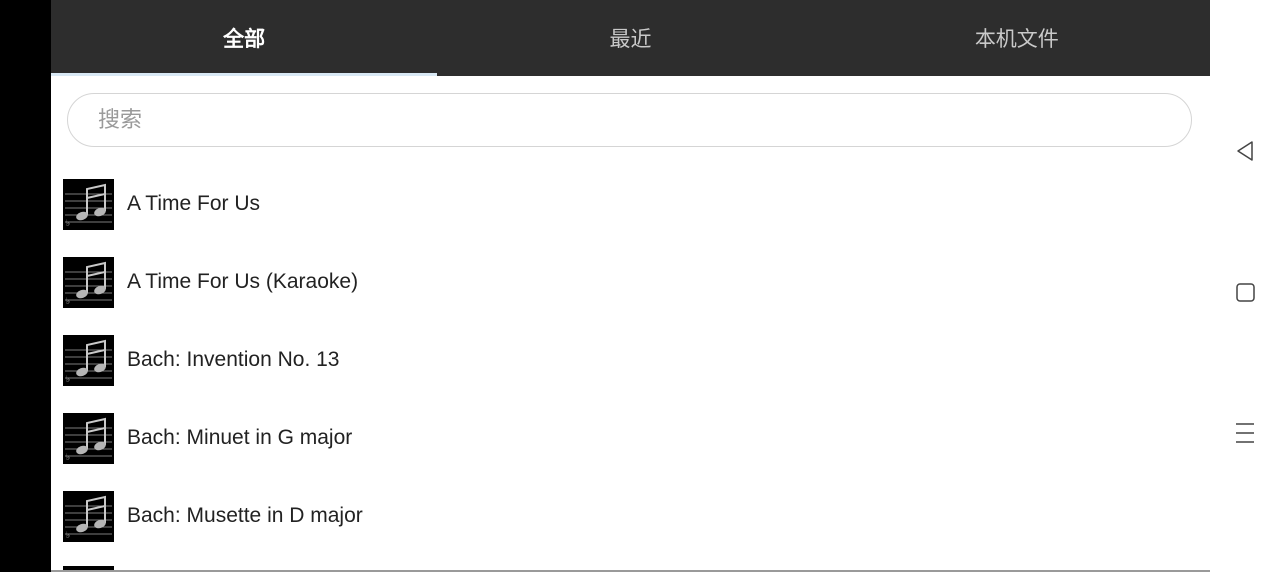  Describe the element at coordinates (1017, 38) in the screenshot. I see `tab-local-files: 本机文件` at that location.